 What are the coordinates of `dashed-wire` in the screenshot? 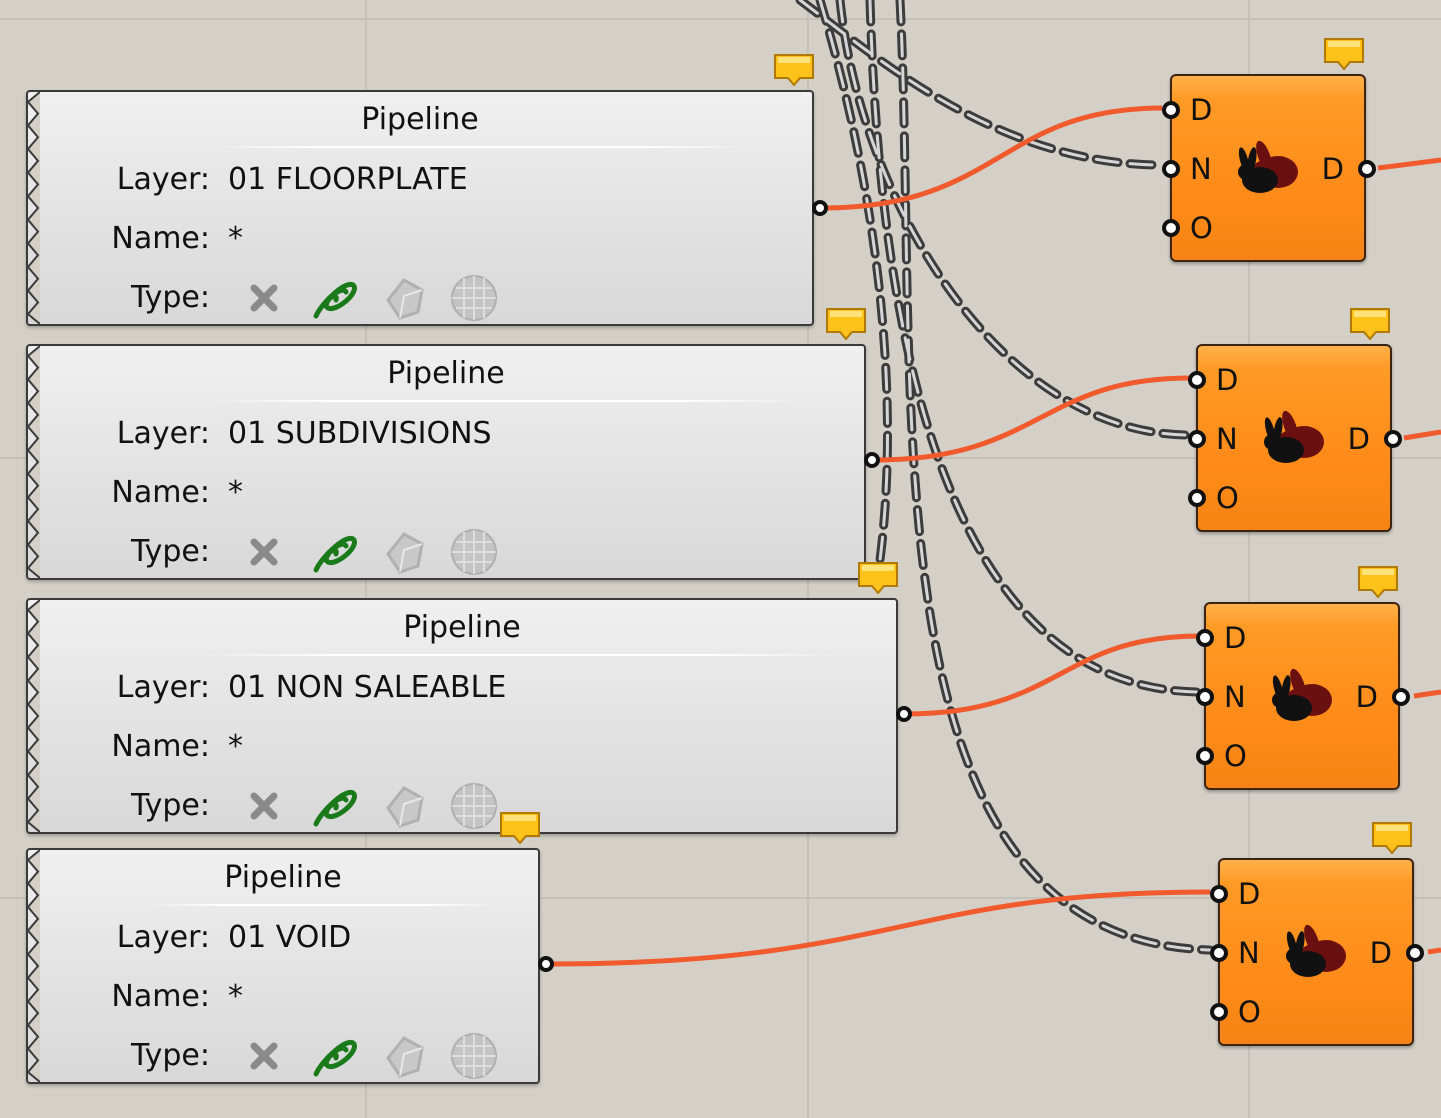 It's located at (1035, 348).